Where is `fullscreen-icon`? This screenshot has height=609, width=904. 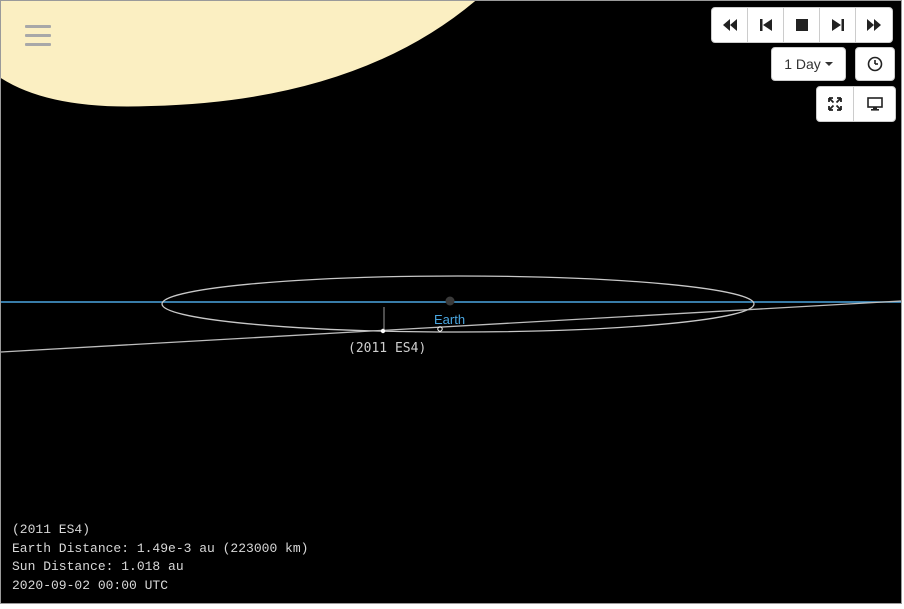 fullscreen-icon is located at coordinates (835, 104).